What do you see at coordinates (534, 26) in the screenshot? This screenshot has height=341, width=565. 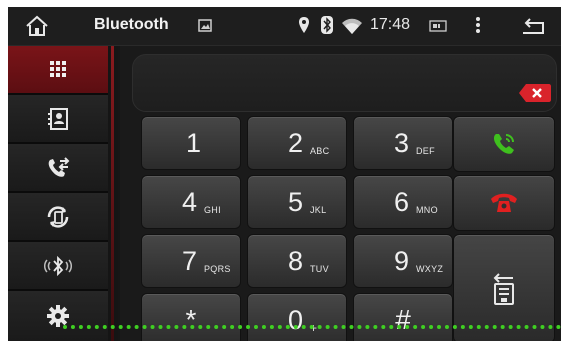 I see `back-icon` at bounding box center [534, 26].